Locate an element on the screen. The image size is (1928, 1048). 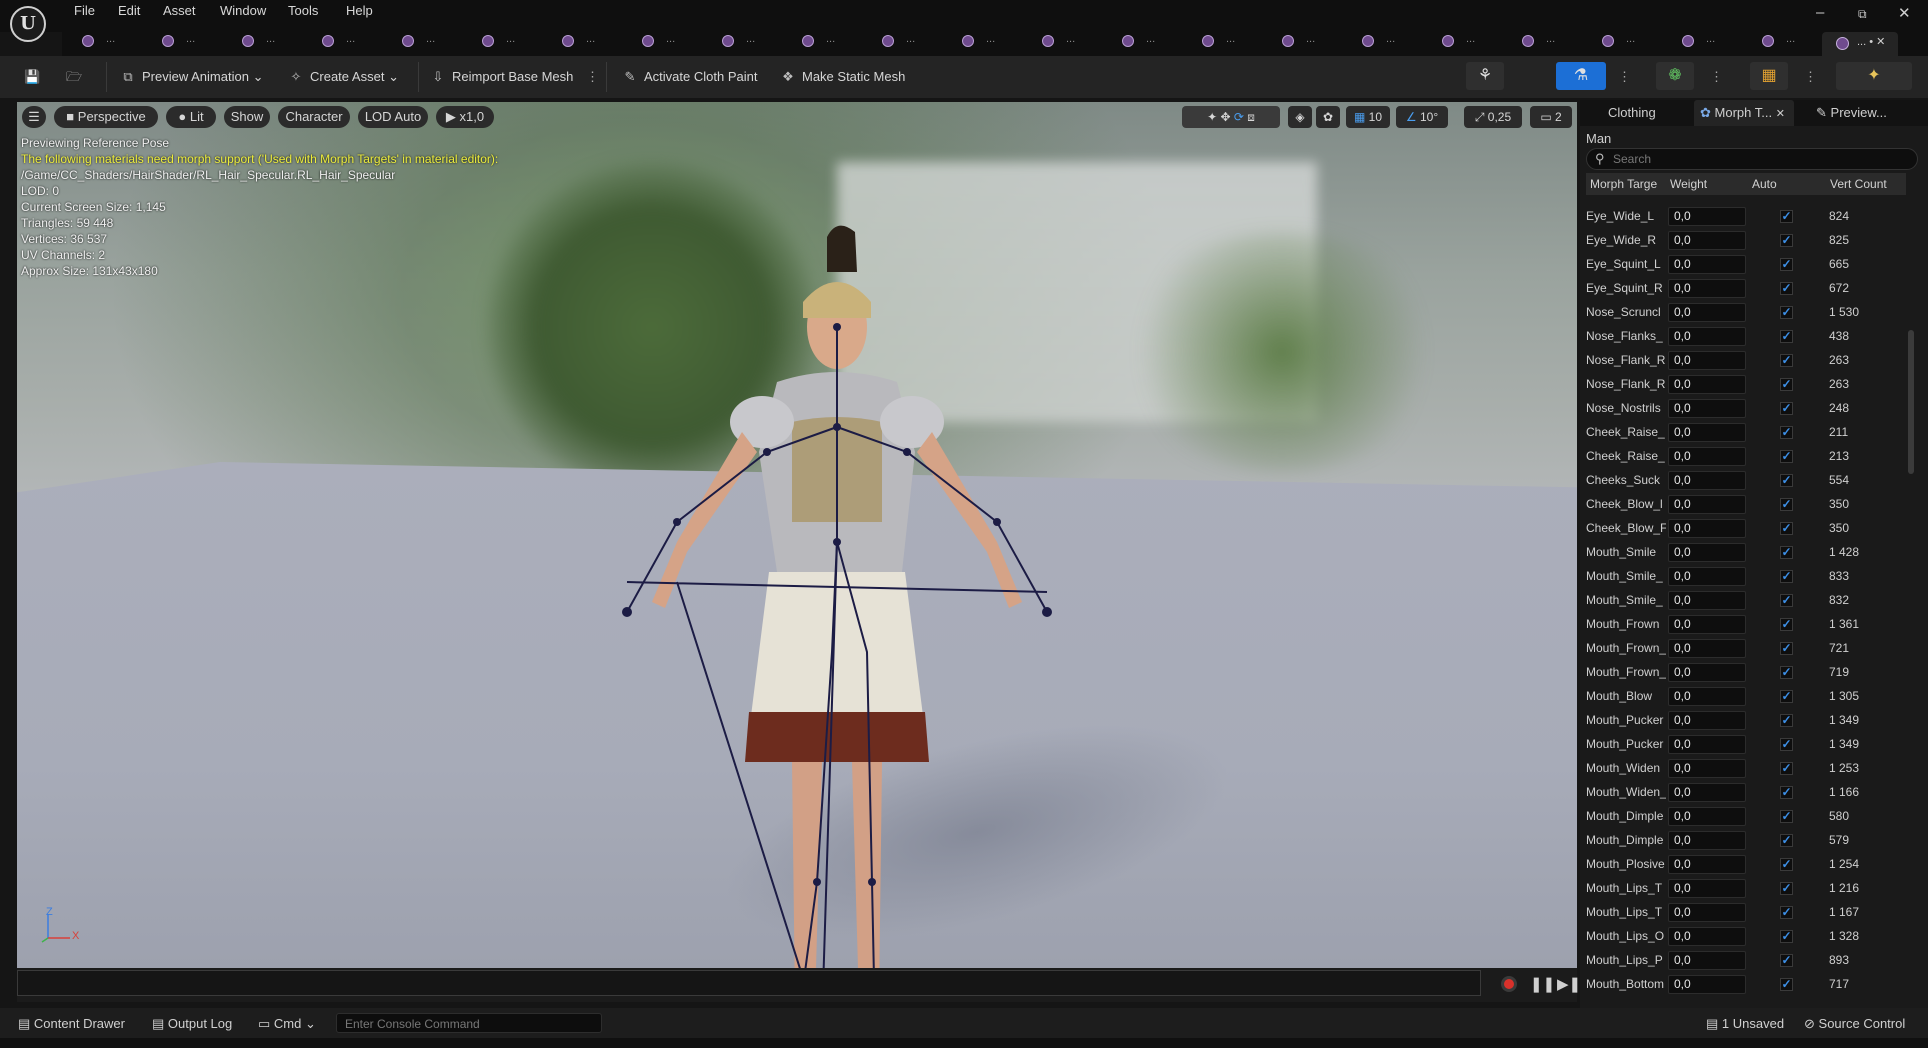
tab-morph-targets: ✿ Morph T... ✕ is located at coordinates (1744, 113).